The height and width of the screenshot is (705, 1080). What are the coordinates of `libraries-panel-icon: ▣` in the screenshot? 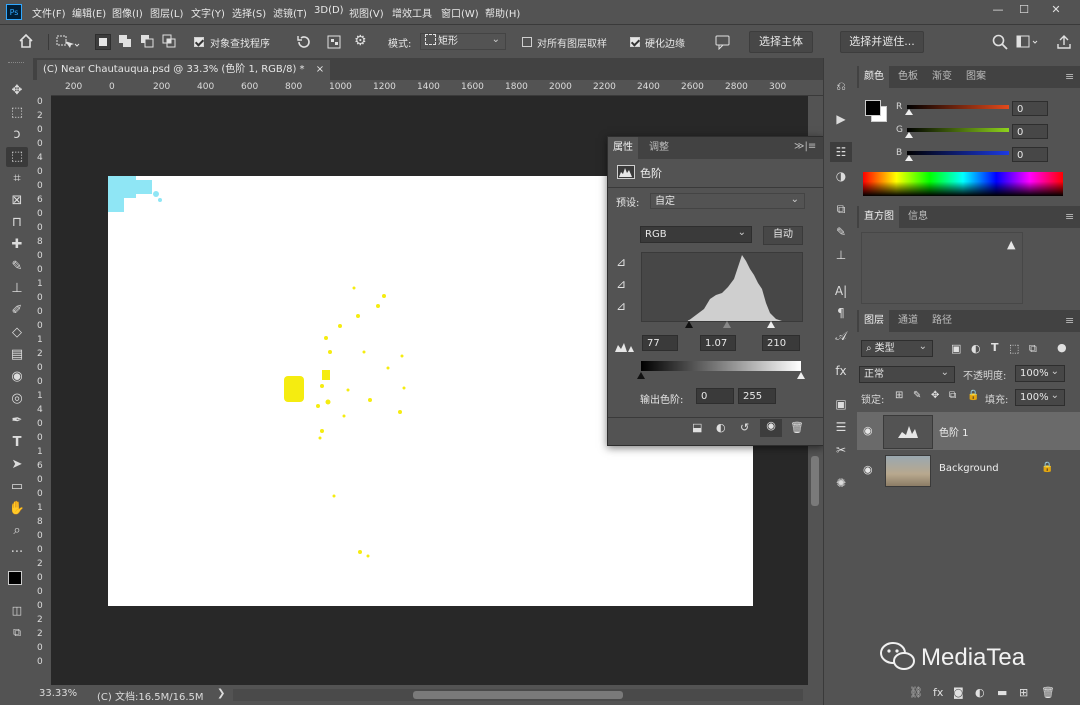 It's located at (841, 404).